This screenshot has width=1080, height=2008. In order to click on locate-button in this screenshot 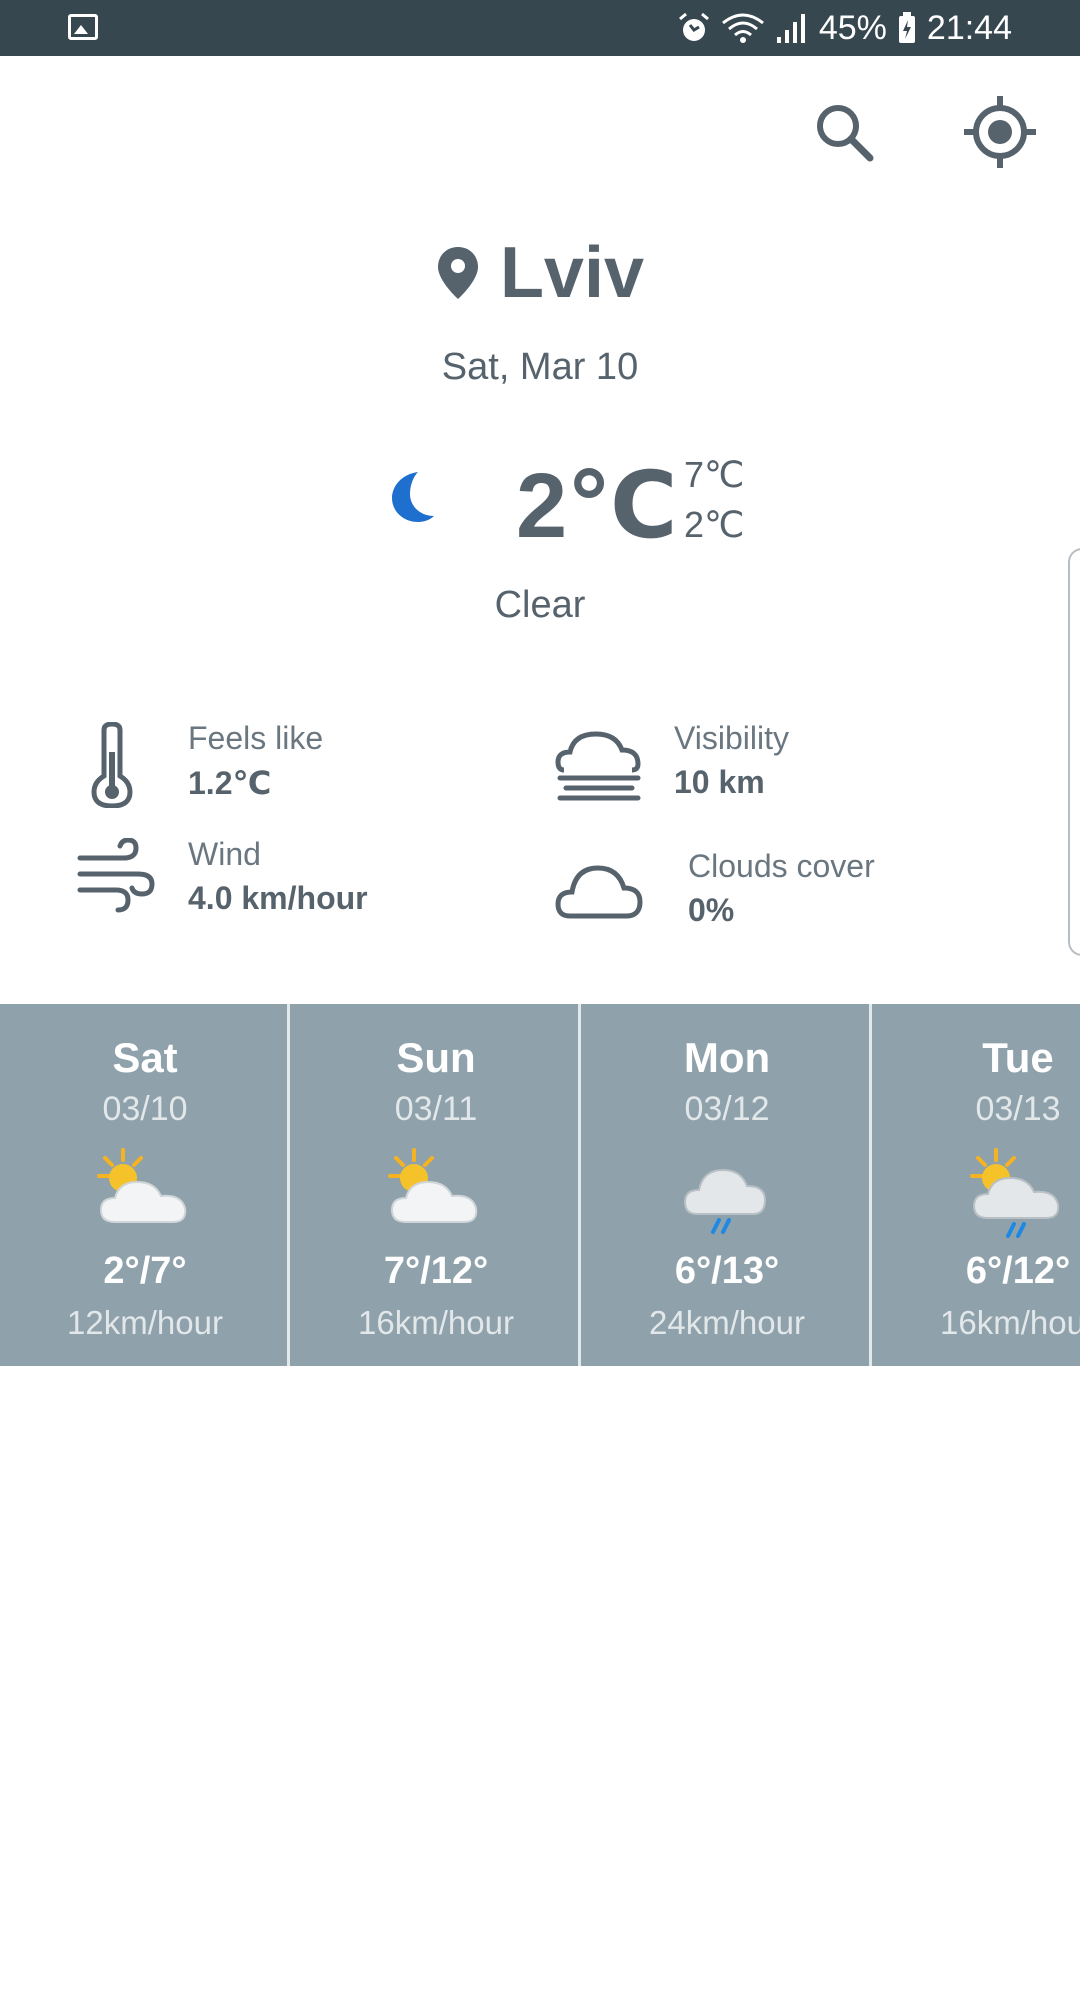, I will do `click(1000, 132)`.